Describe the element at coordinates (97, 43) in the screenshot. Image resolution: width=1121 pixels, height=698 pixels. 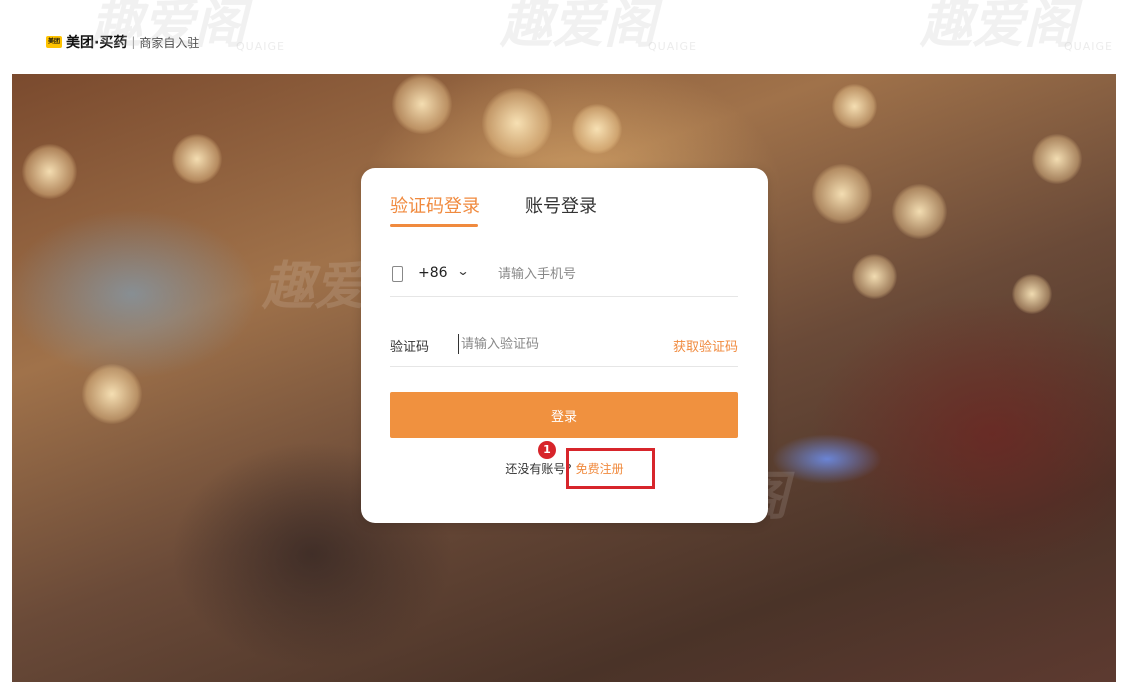
I see `brand-name: 美团·买药` at that location.